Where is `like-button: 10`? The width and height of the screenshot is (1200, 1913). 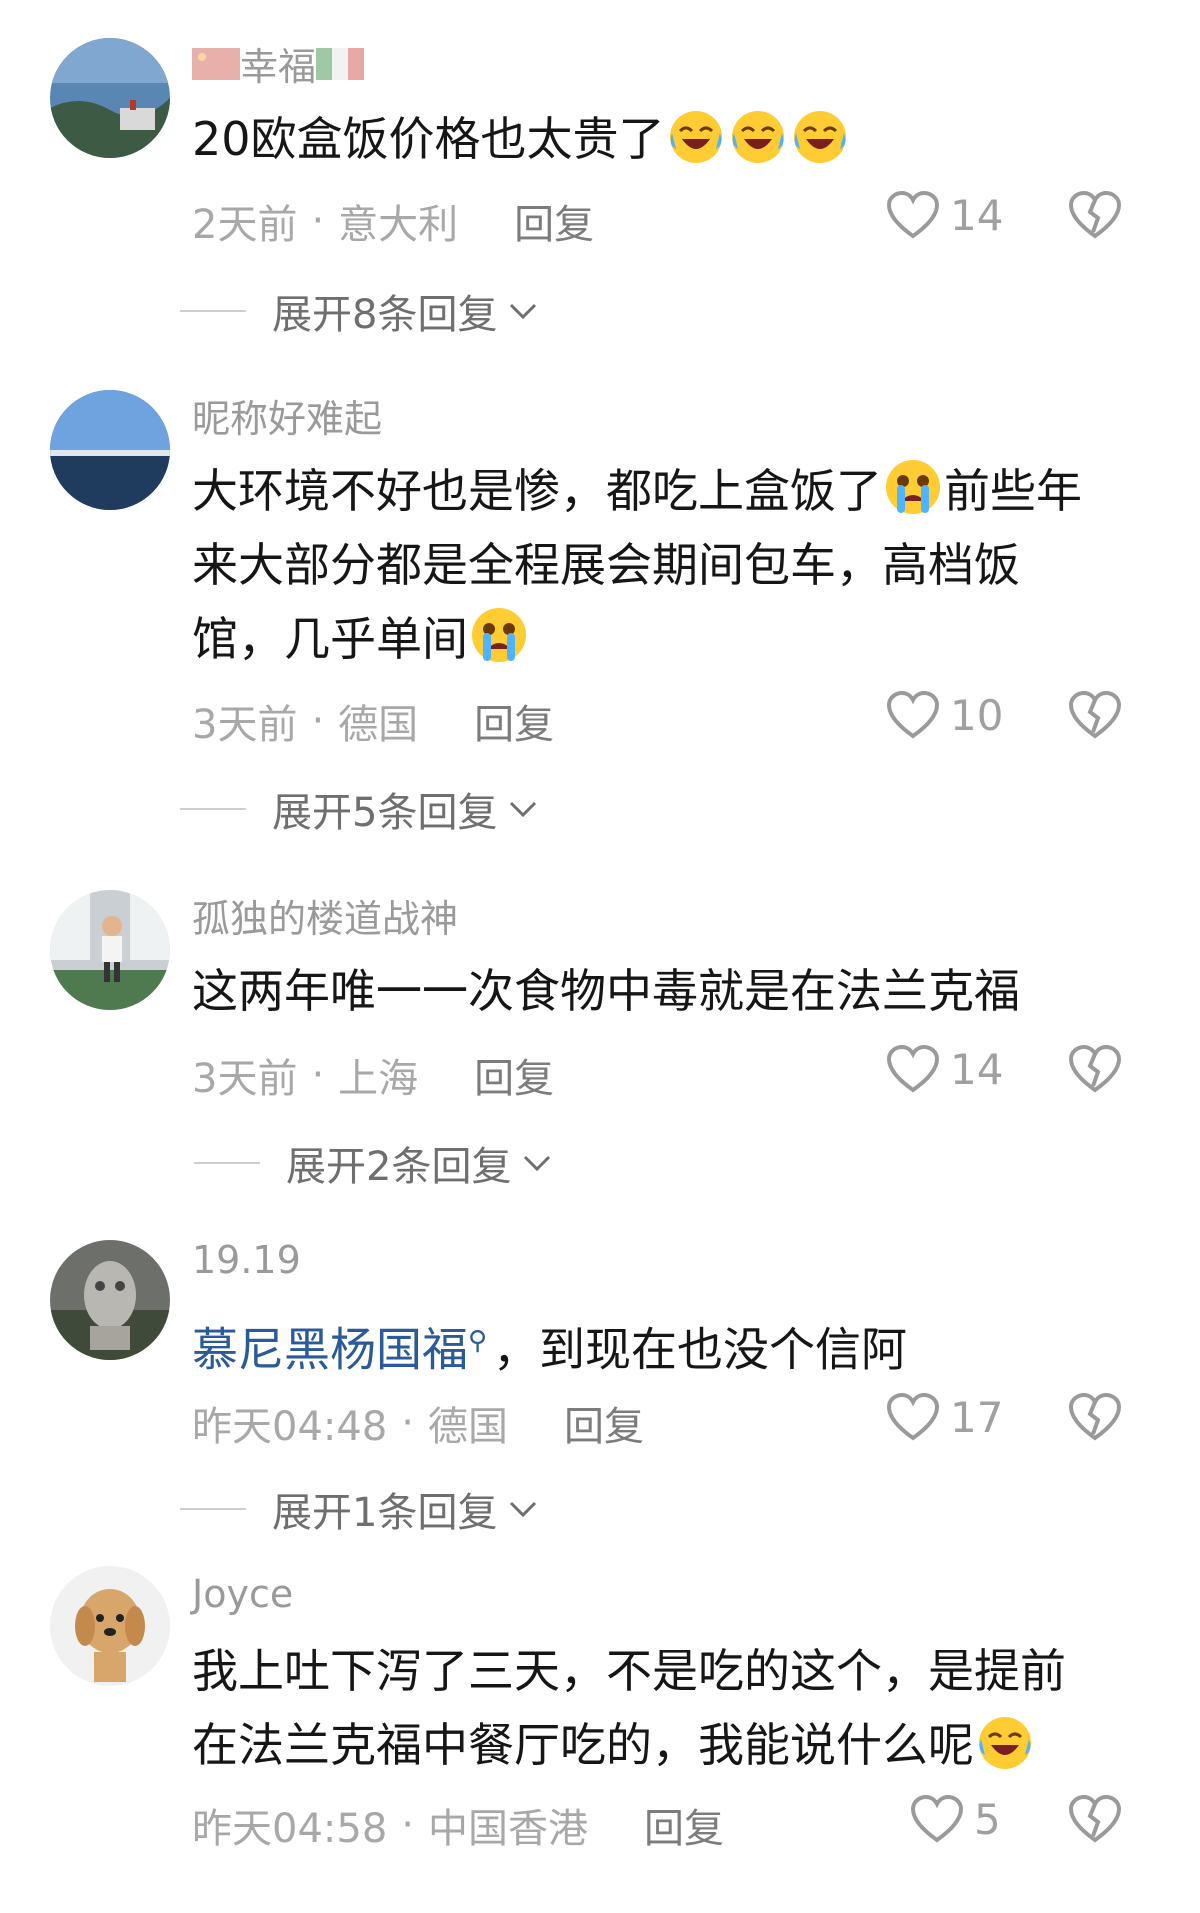
like-button: 10 is located at coordinates (944, 715).